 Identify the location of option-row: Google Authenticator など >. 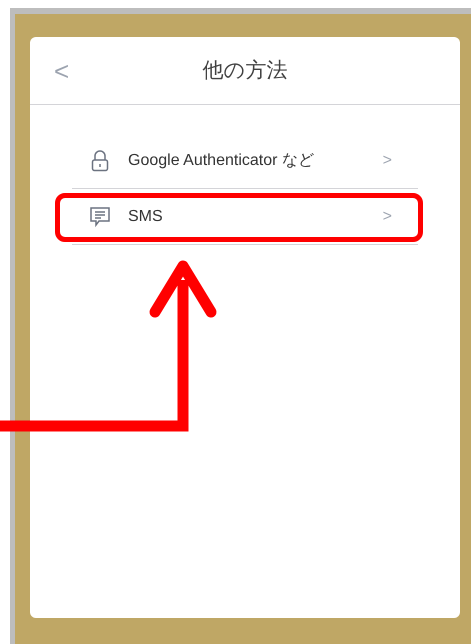
(245, 161).